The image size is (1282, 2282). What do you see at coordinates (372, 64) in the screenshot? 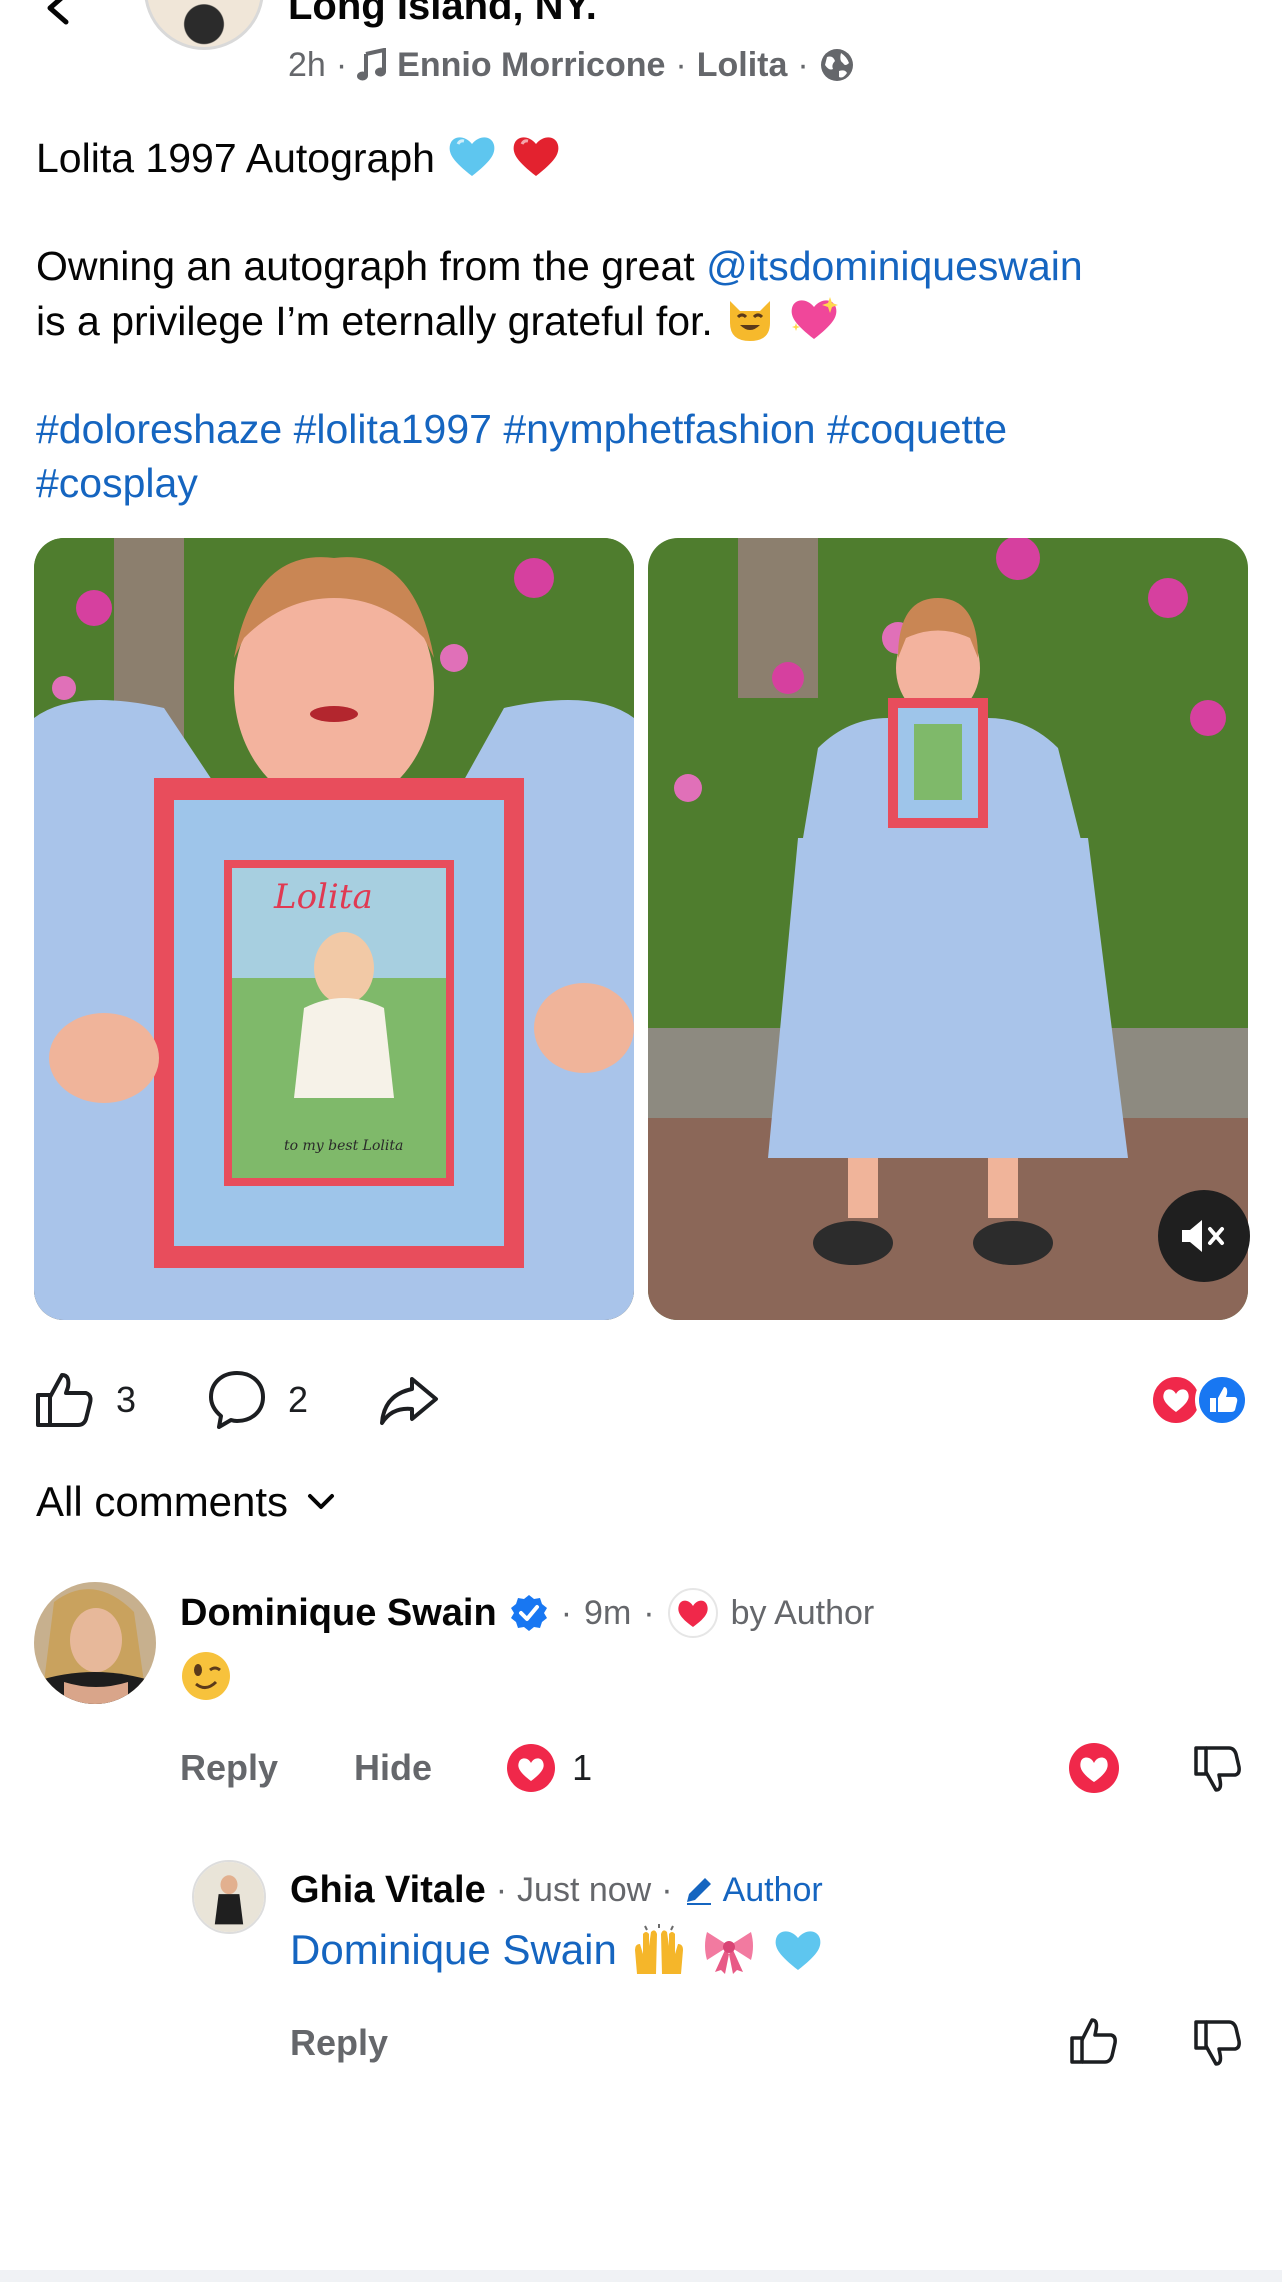
I see `music-note-icon` at bounding box center [372, 64].